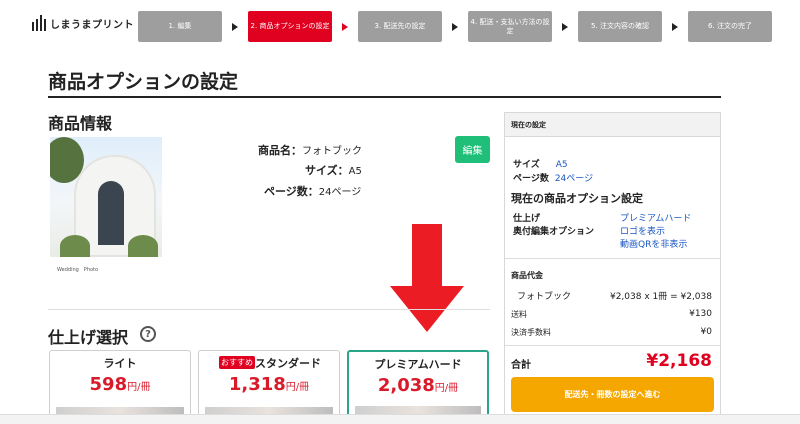  What do you see at coordinates (660, 297) in the screenshot?
I see `item-calc: ¥2,038 x 1冊 = ¥2,038` at bounding box center [660, 297].